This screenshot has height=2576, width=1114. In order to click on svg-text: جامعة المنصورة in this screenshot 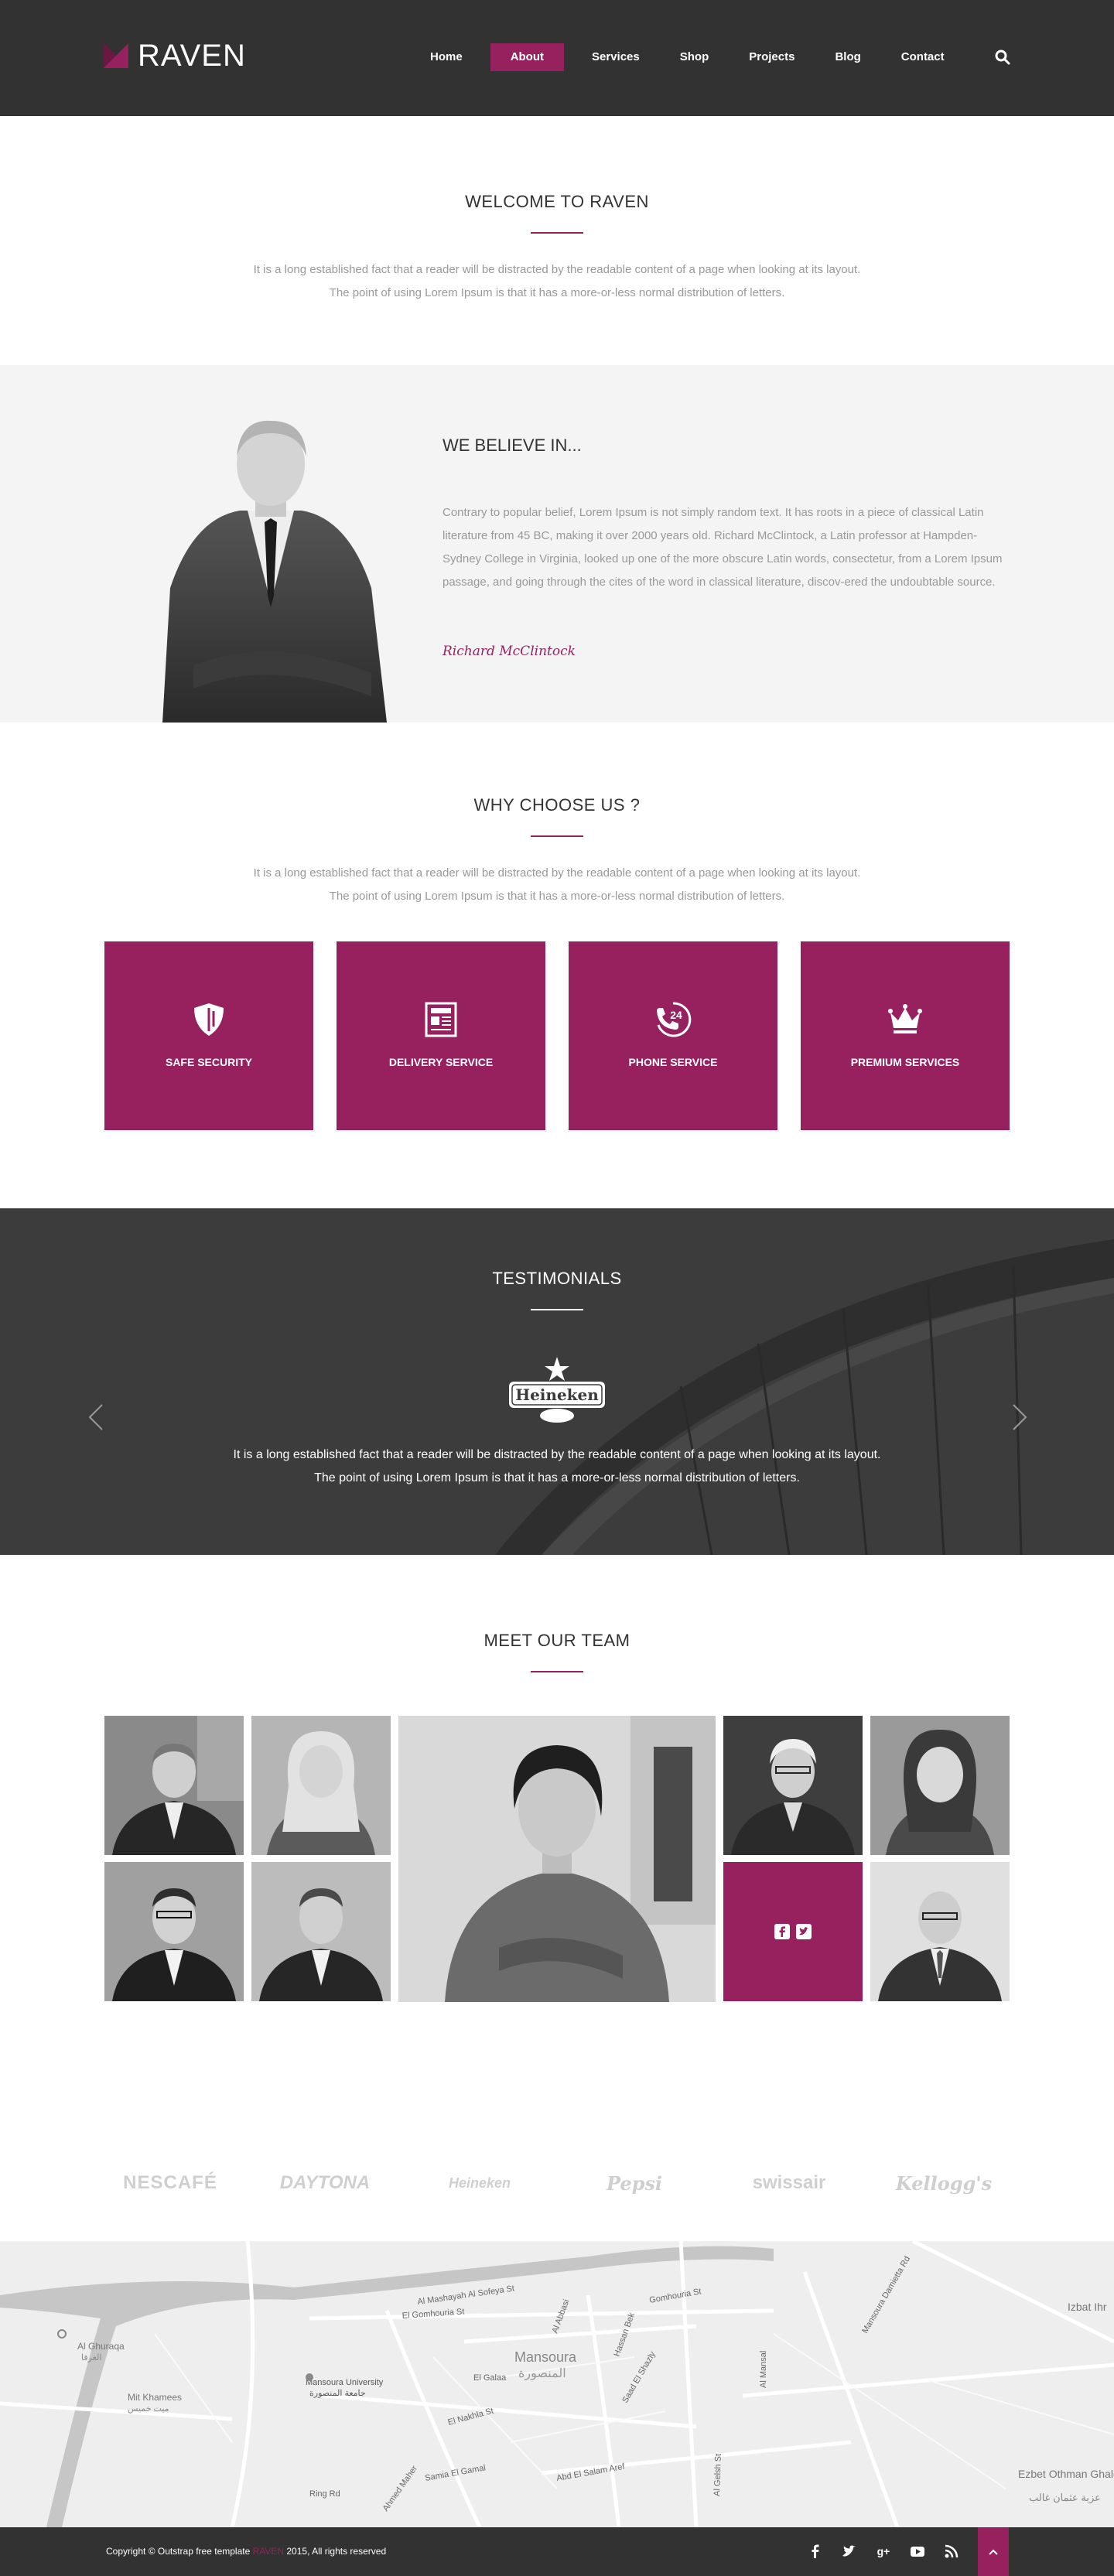, I will do `click(337, 2393)`.